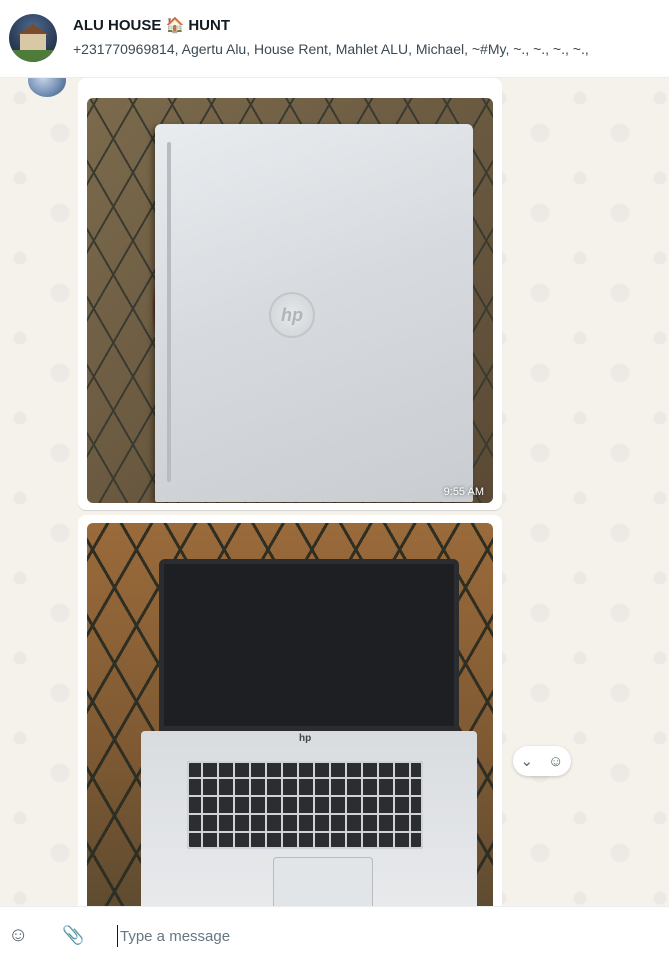 The height and width of the screenshot is (962, 669). I want to click on avatar-house, so click(33, 42).